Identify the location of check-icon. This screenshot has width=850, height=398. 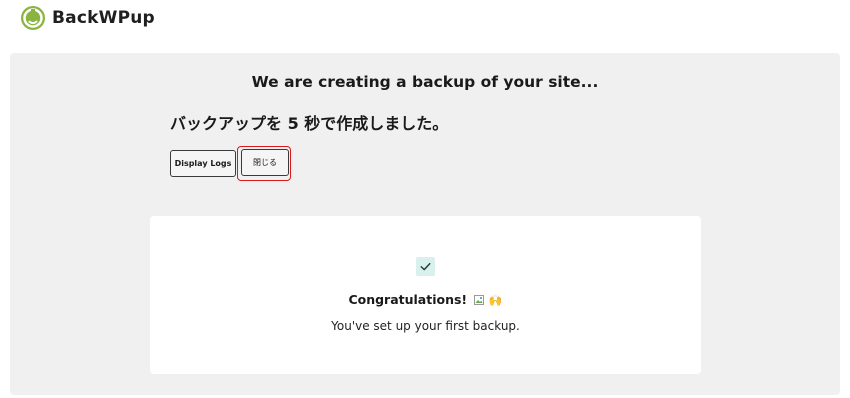
(425, 266).